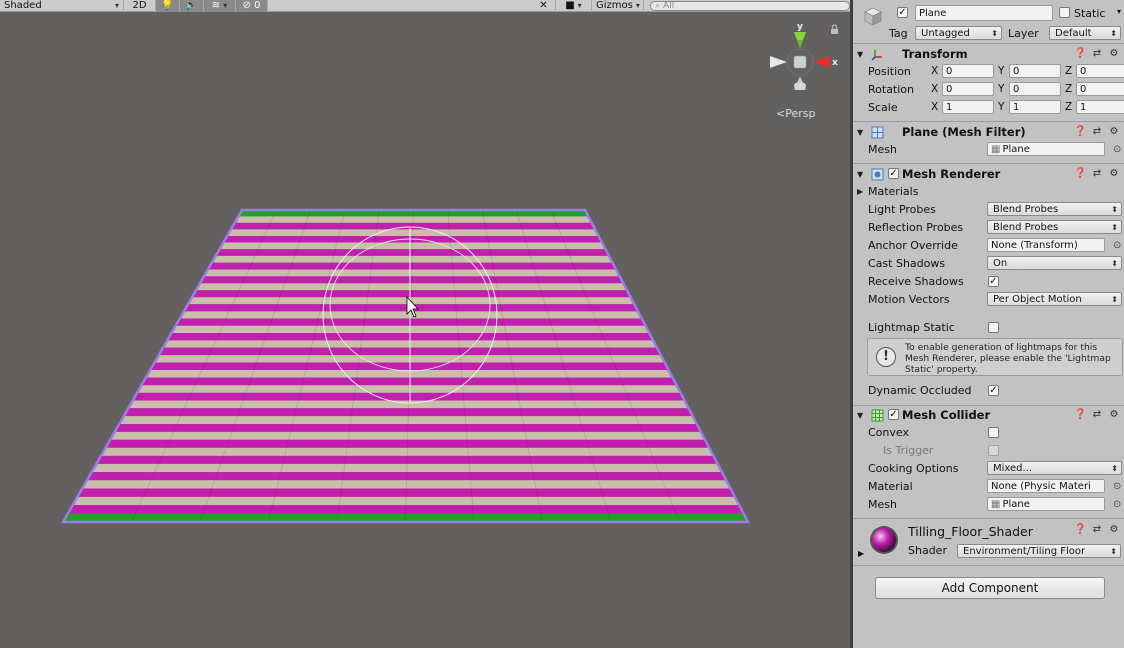 This screenshot has width=1124, height=648. What do you see at coordinates (1046, 486) in the screenshot?
I see `physic-material-field: None (Physic Materi` at bounding box center [1046, 486].